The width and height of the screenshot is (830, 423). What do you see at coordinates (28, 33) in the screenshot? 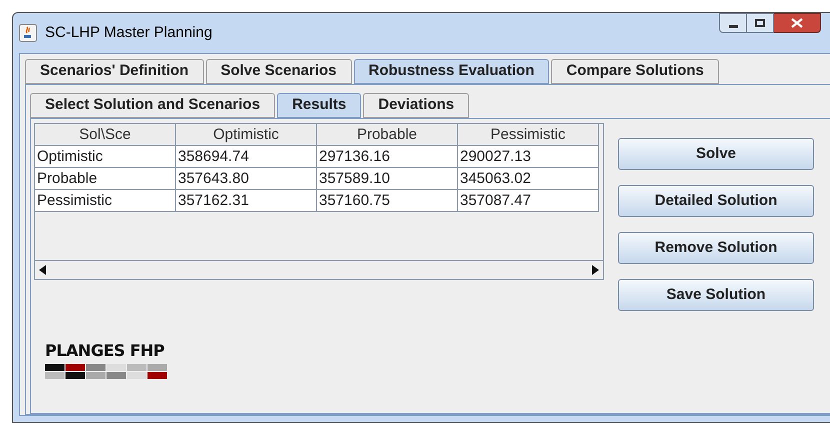
I see `java-cup-icon` at bounding box center [28, 33].